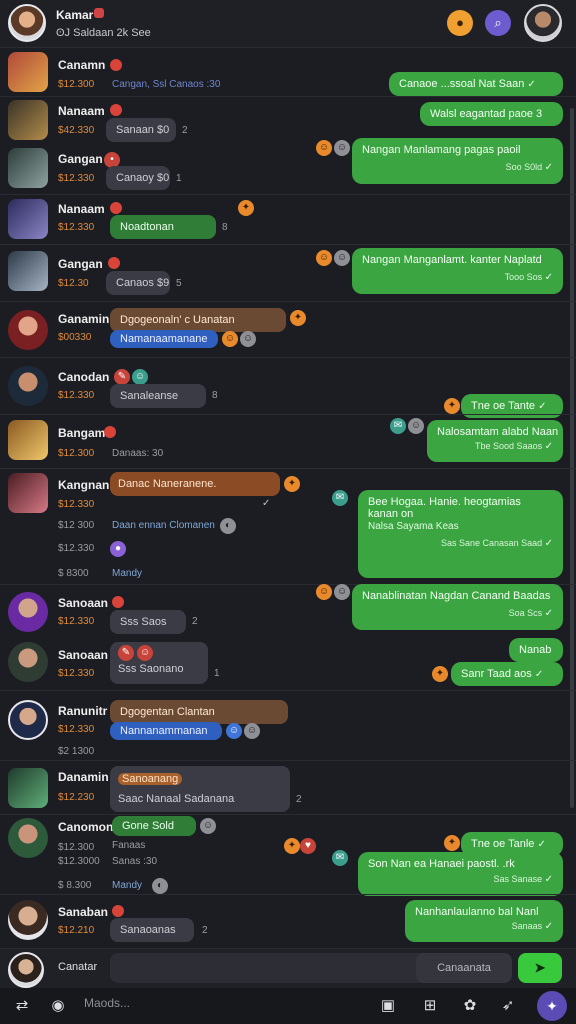  I want to click on message-bubble: Canaoe ...ssoal Nat Saan ✓, so click(476, 84).